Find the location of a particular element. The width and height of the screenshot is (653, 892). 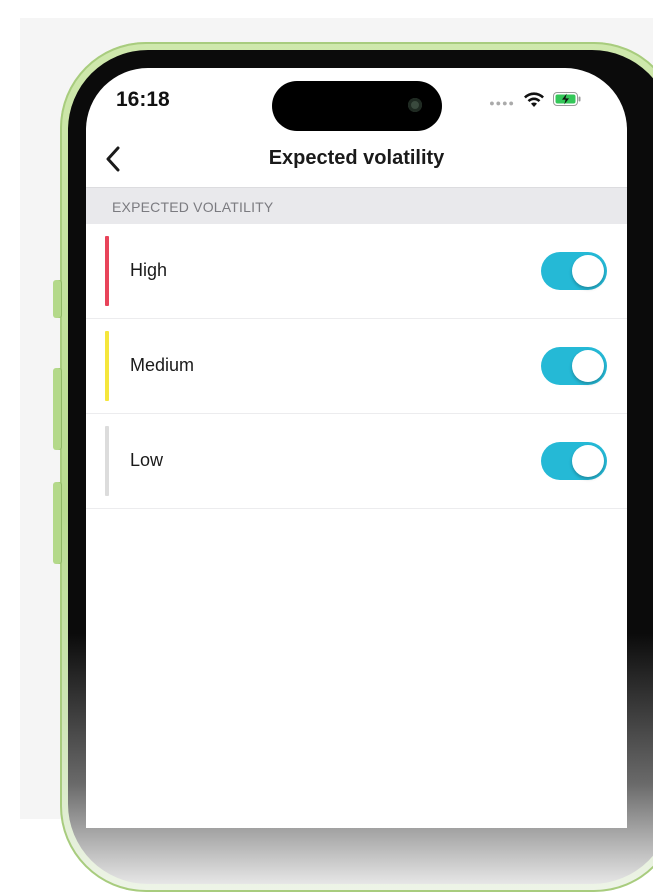

volatility-indicator-low is located at coordinates (107, 461).